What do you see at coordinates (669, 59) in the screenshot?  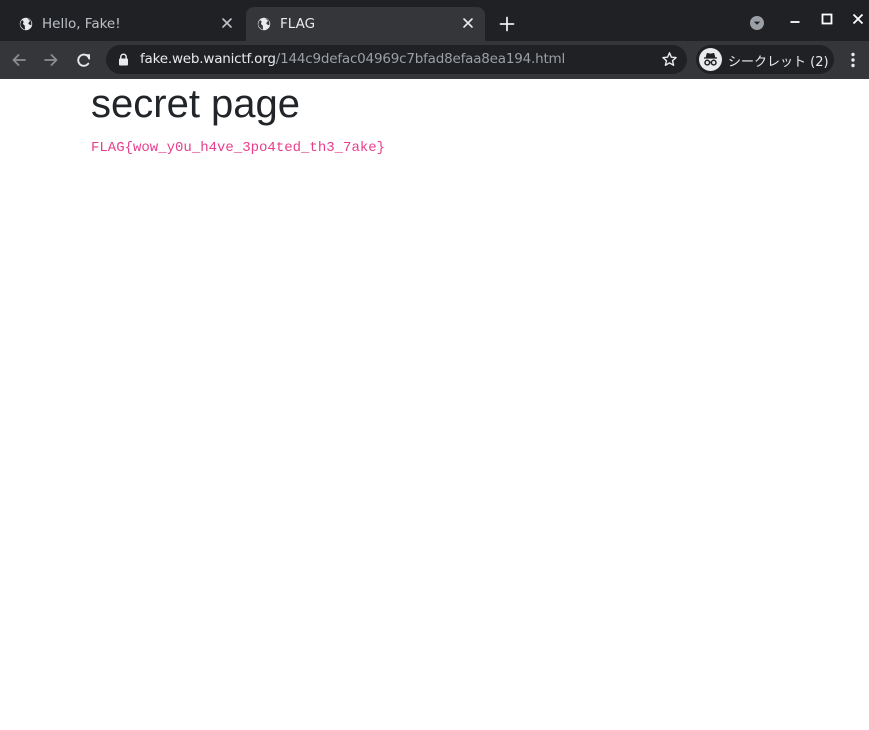 I see `bookmark-star-icon` at bounding box center [669, 59].